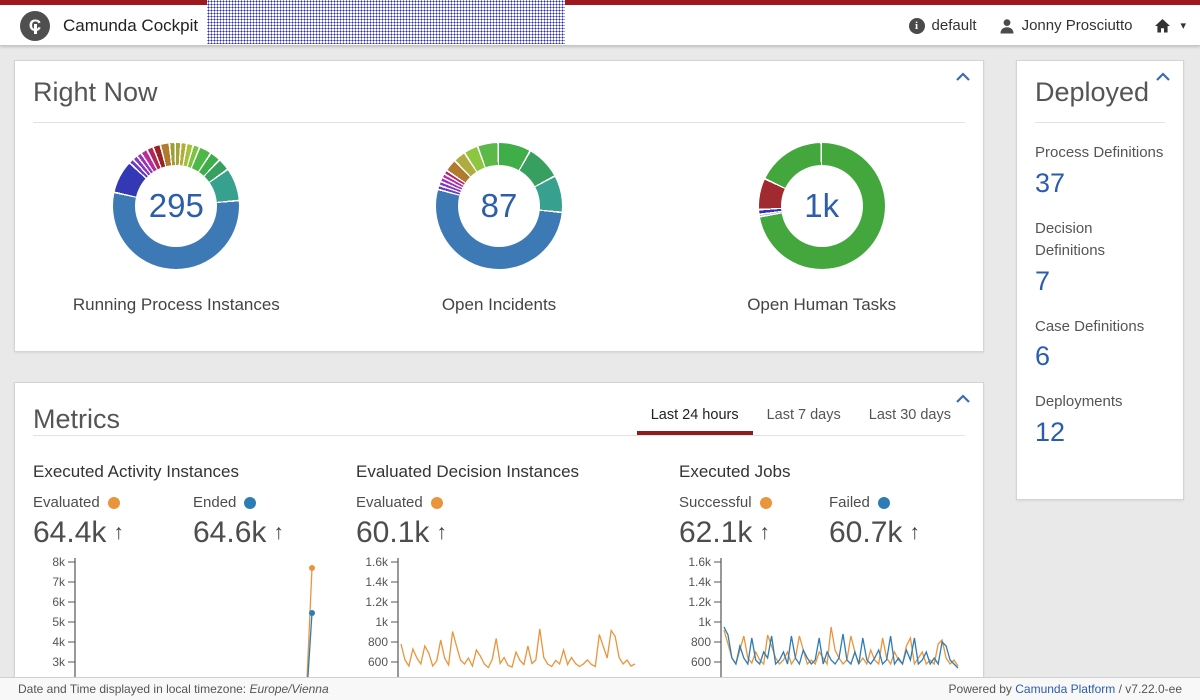 Image resolution: width=1200 pixels, height=700 pixels. What do you see at coordinates (1163, 25) in the screenshot?
I see `home-icon` at bounding box center [1163, 25].